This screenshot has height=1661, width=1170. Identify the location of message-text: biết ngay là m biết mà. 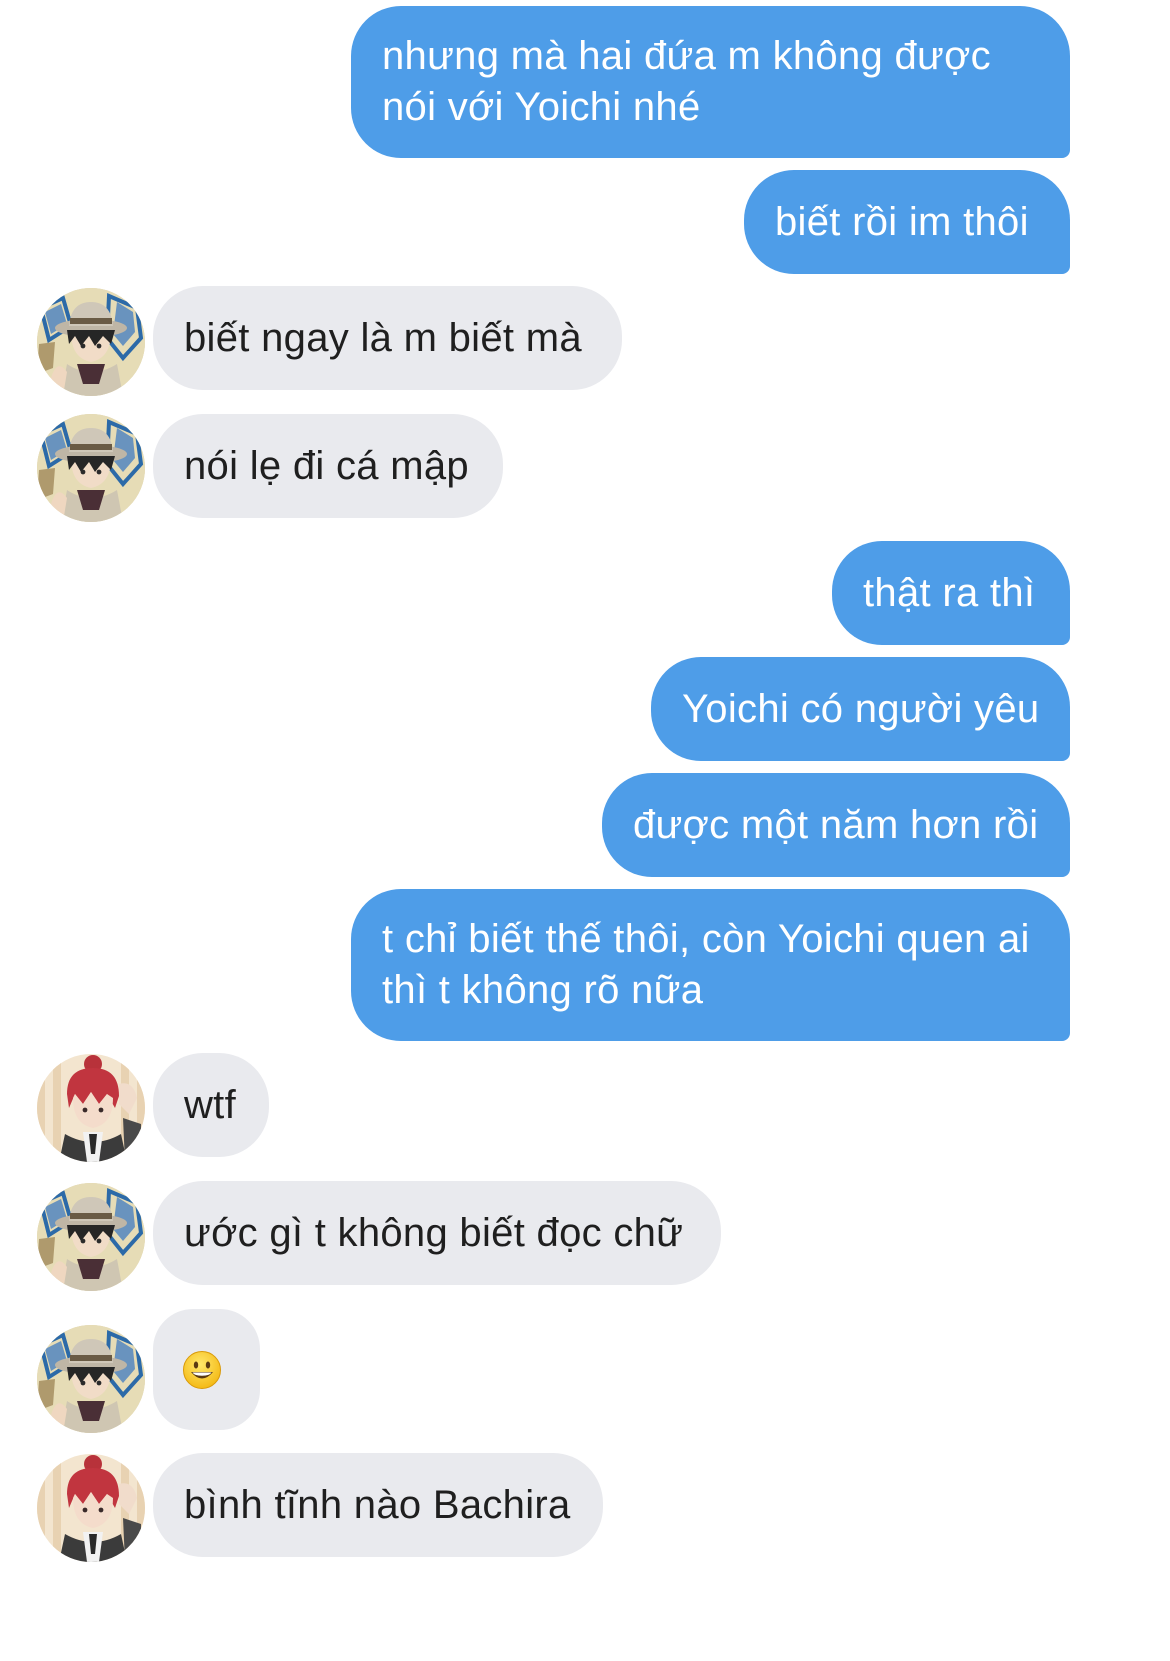
(383, 337).